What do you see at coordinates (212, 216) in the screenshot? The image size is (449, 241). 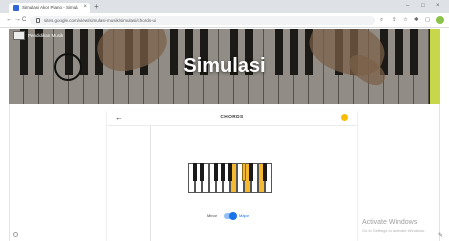 I see `minor-label: Minor` at bounding box center [212, 216].